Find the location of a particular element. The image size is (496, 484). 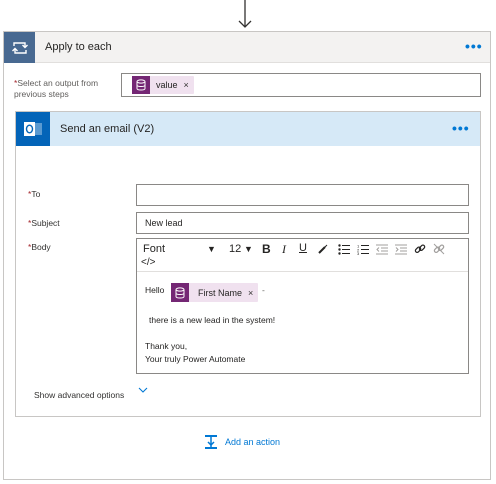

add-action-button: Add an action is located at coordinates (241, 442).